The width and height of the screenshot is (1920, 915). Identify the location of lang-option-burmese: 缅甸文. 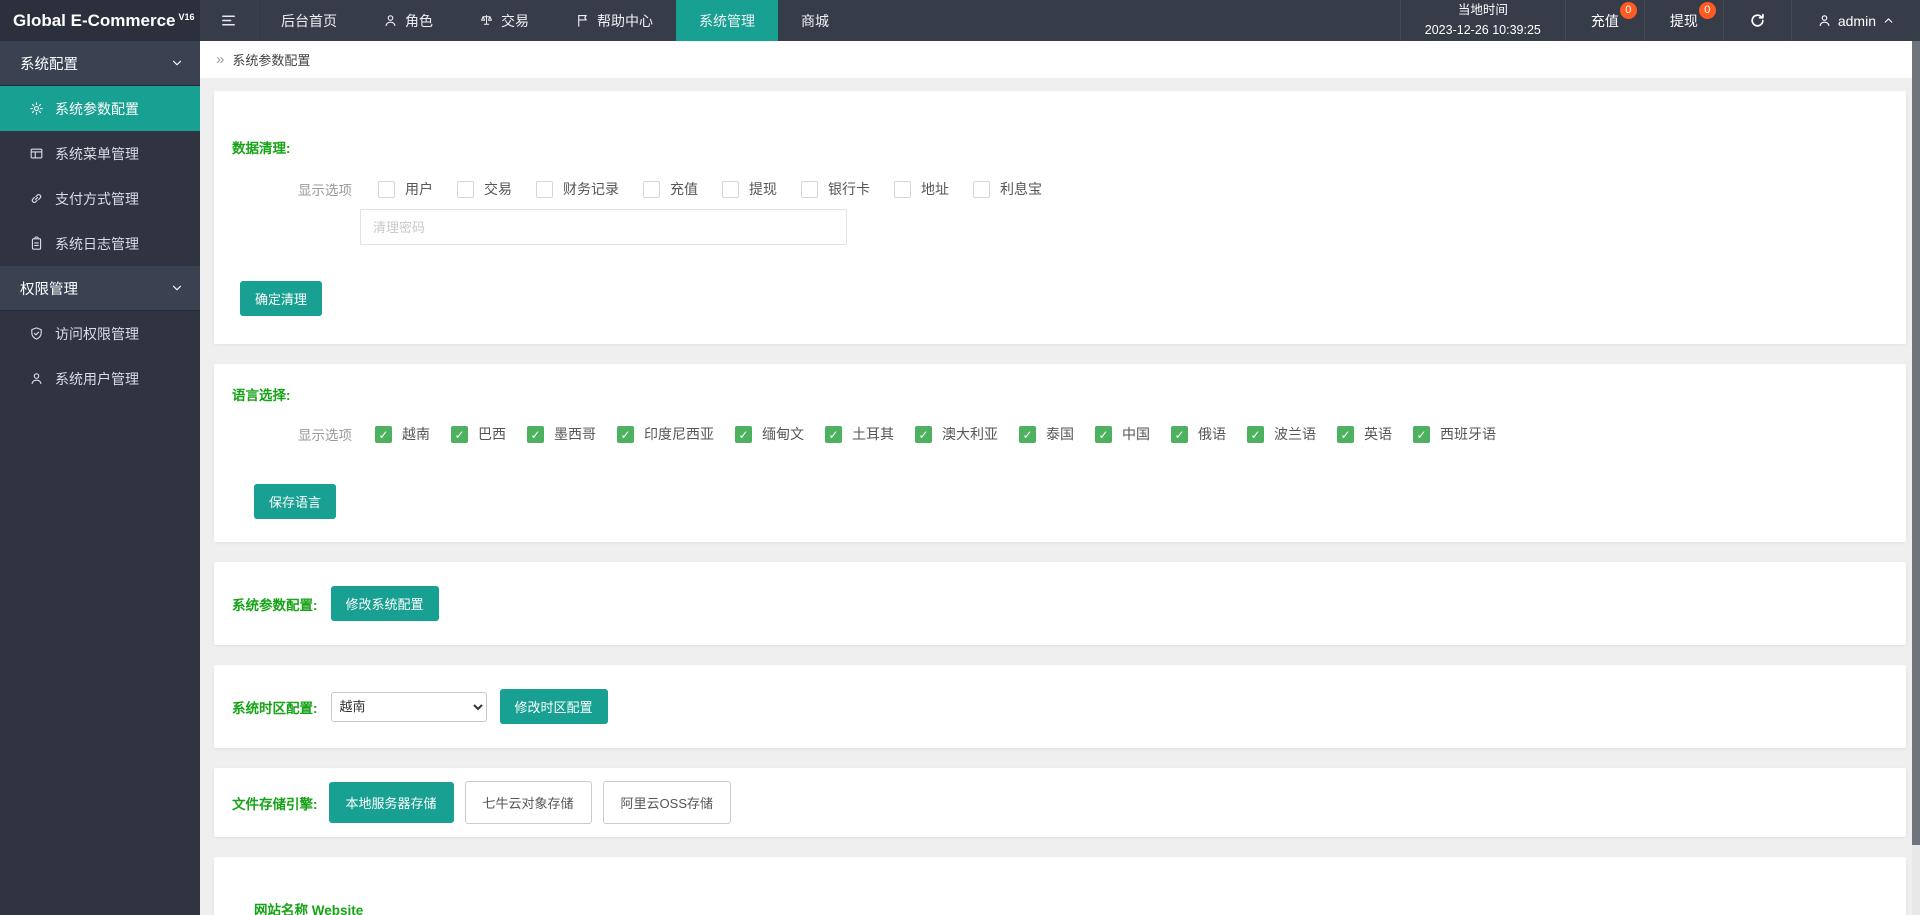
(769, 434).